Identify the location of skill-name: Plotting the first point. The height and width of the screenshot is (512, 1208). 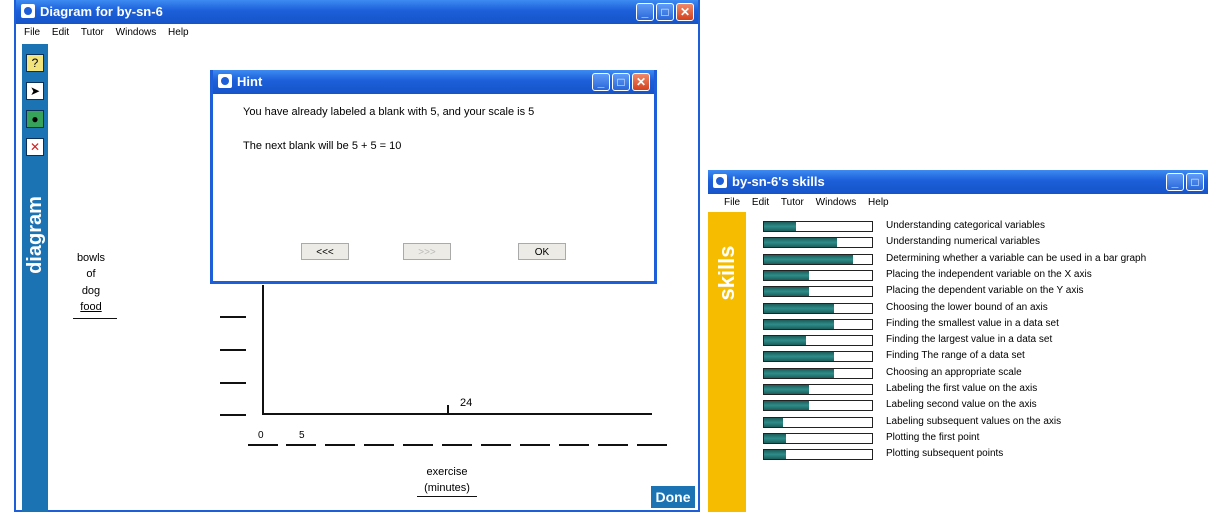
(933, 437).